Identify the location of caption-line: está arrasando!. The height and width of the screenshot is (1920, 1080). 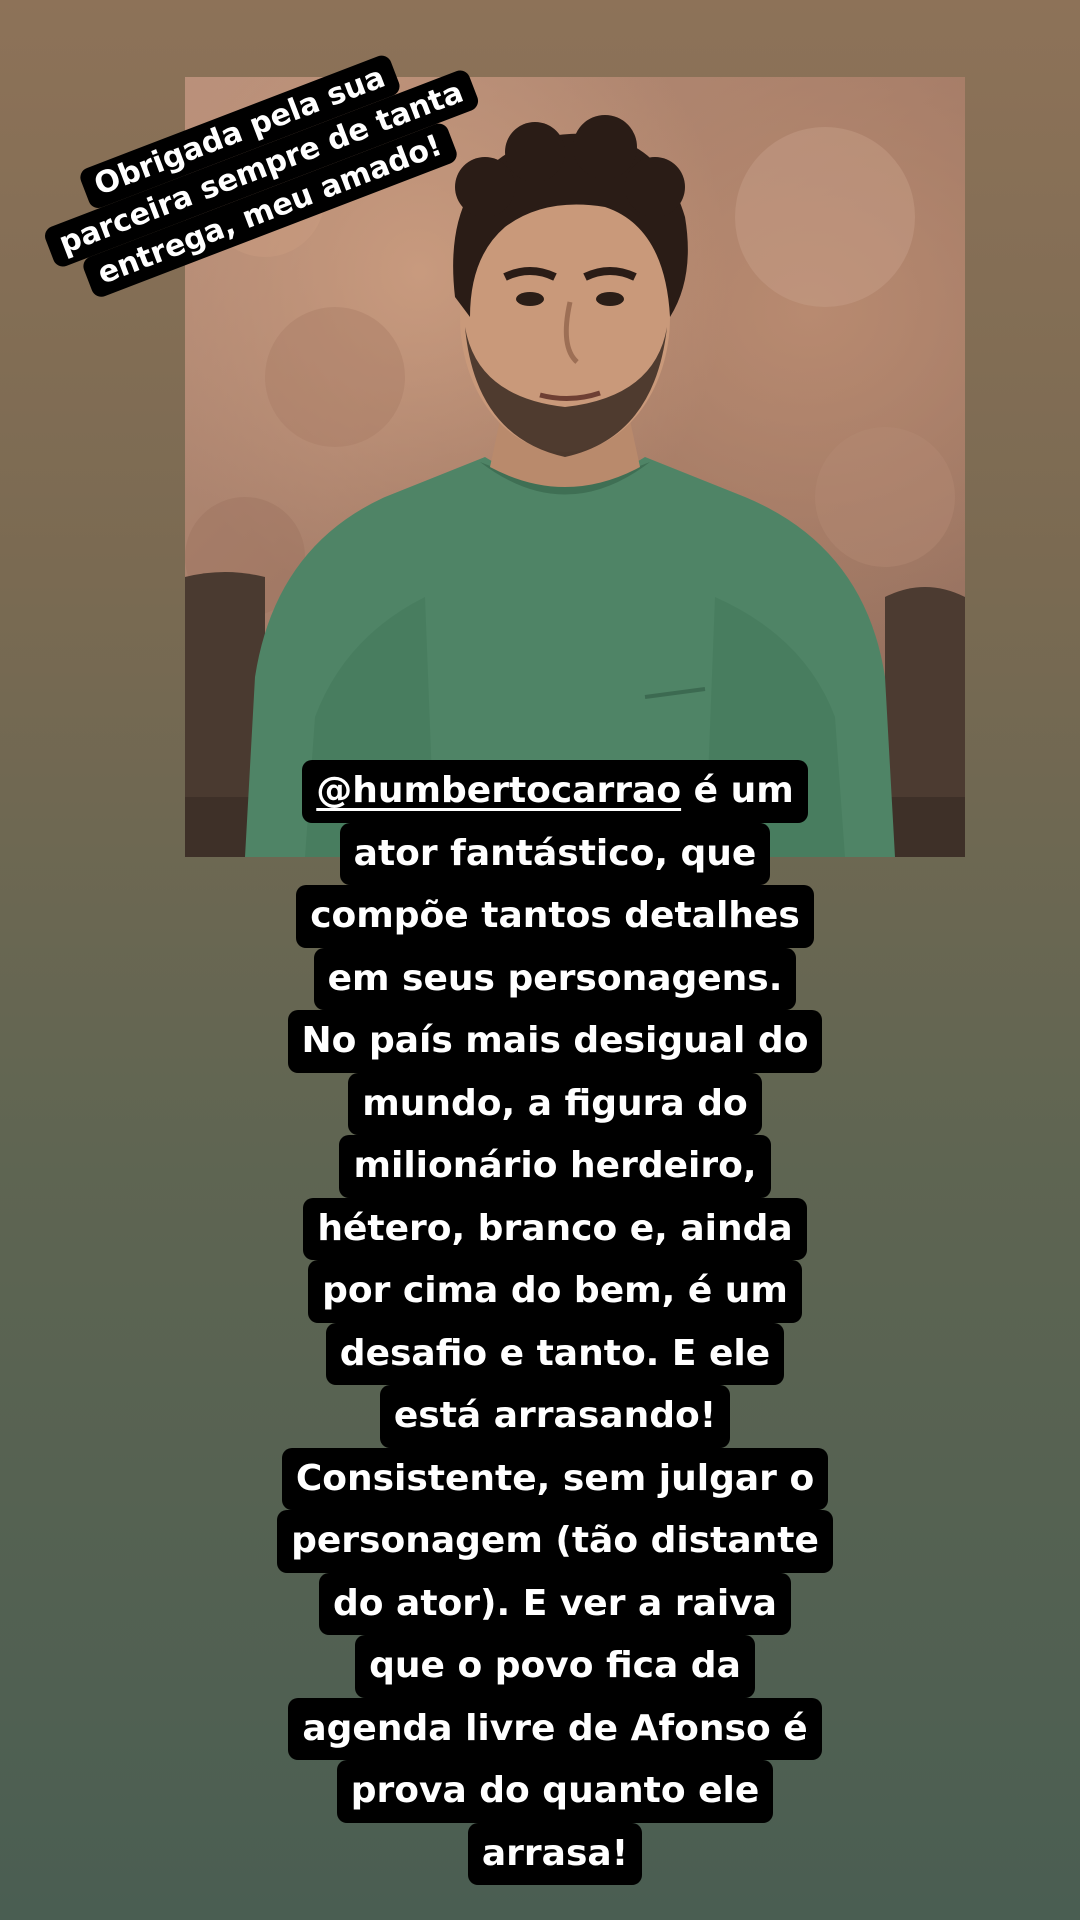
(555, 1416).